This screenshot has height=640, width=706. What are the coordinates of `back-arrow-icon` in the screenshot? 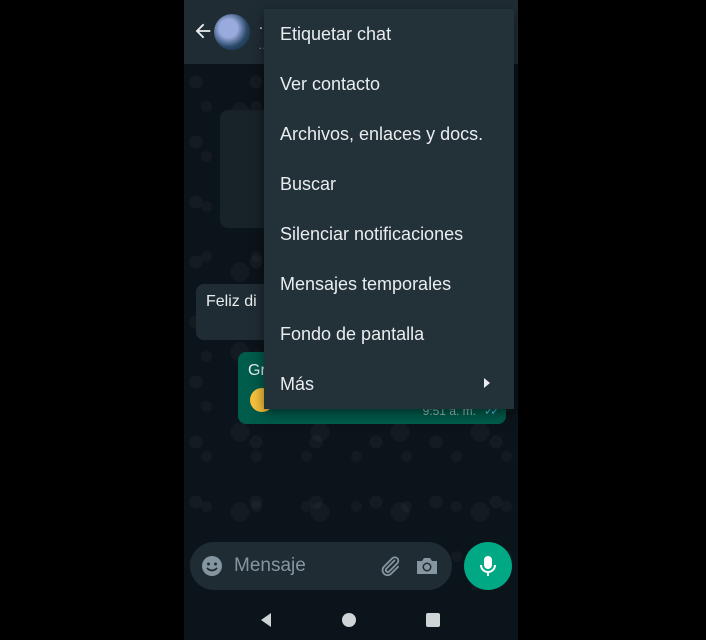 It's located at (203, 31).